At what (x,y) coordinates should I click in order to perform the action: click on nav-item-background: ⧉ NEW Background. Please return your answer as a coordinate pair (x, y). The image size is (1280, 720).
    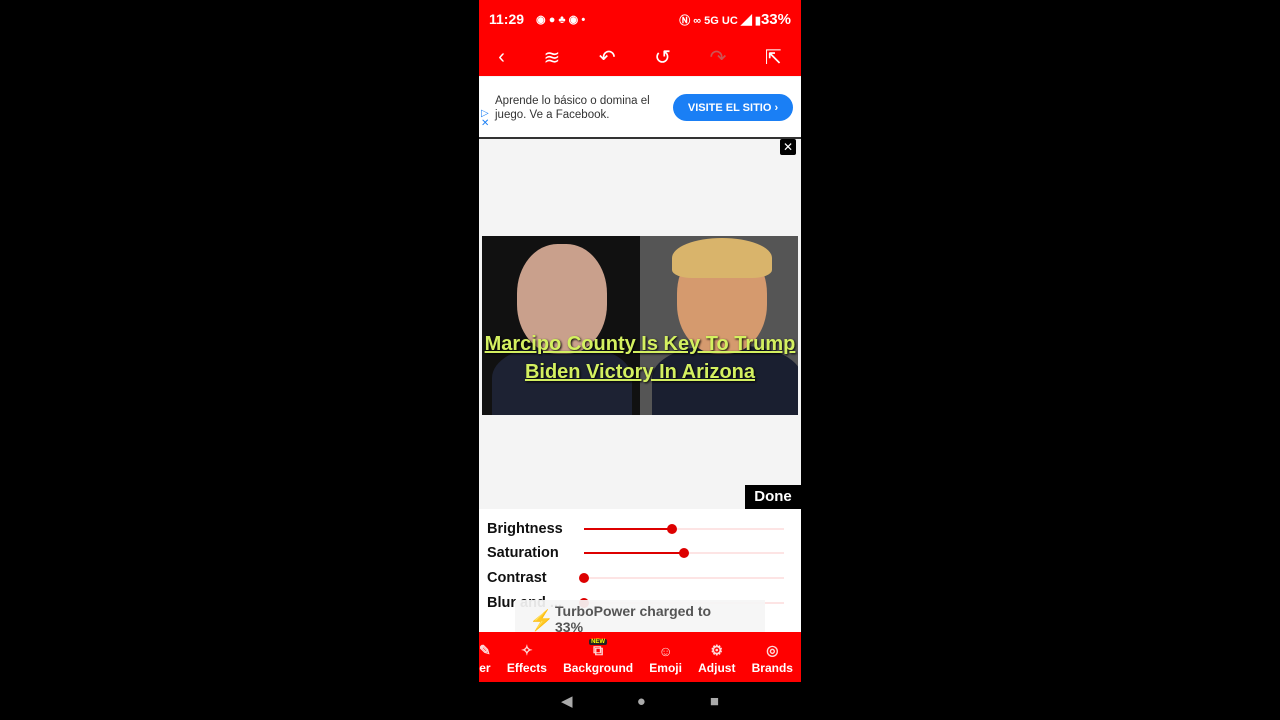
    Looking at the image, I should click on (598, 657).